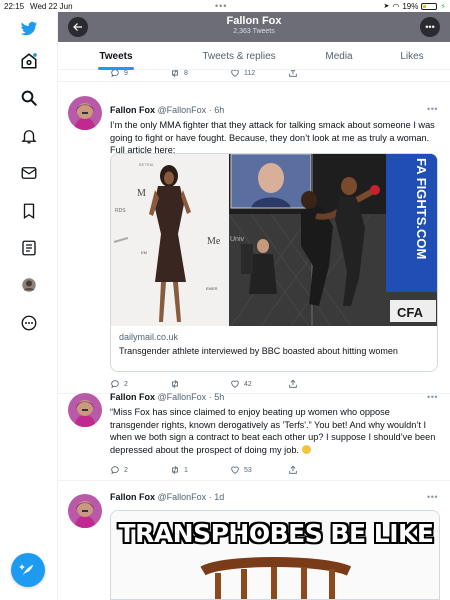 This screenshot has height=600, width=450. Describe the element at coordinates (149, 337) in the screenshot. I see `card-domain: dailymail.co.uk` at that location.